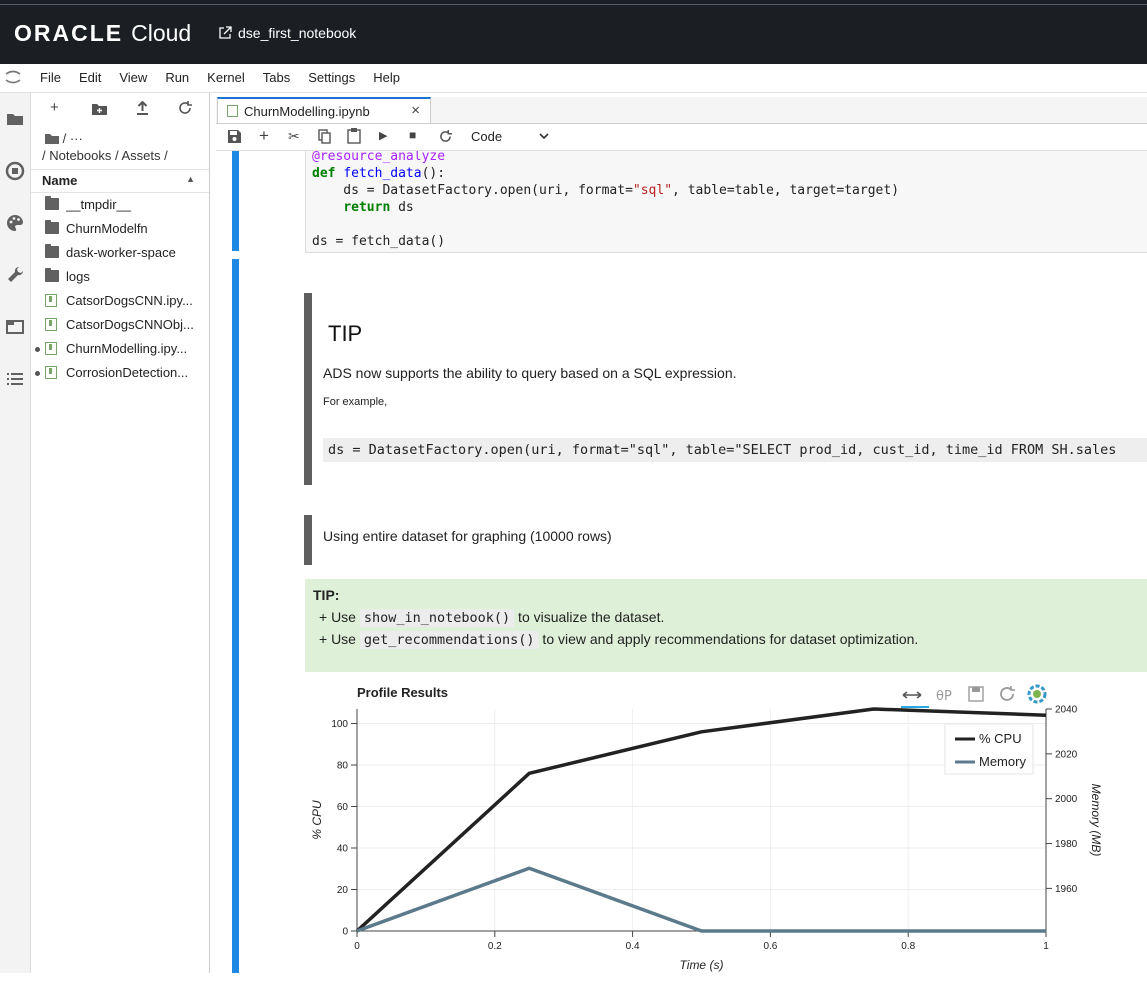  What do you see at coordinates (15, 379) in the screenshot?
I see `table-of-contents-icon` at bounding box center [15, 379].